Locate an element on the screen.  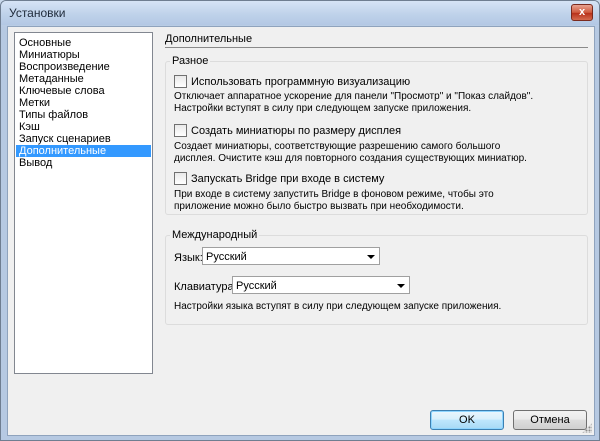
launch-at-login-option: Запускать Bridge при входе в систему is located at coordinates (279, 178).